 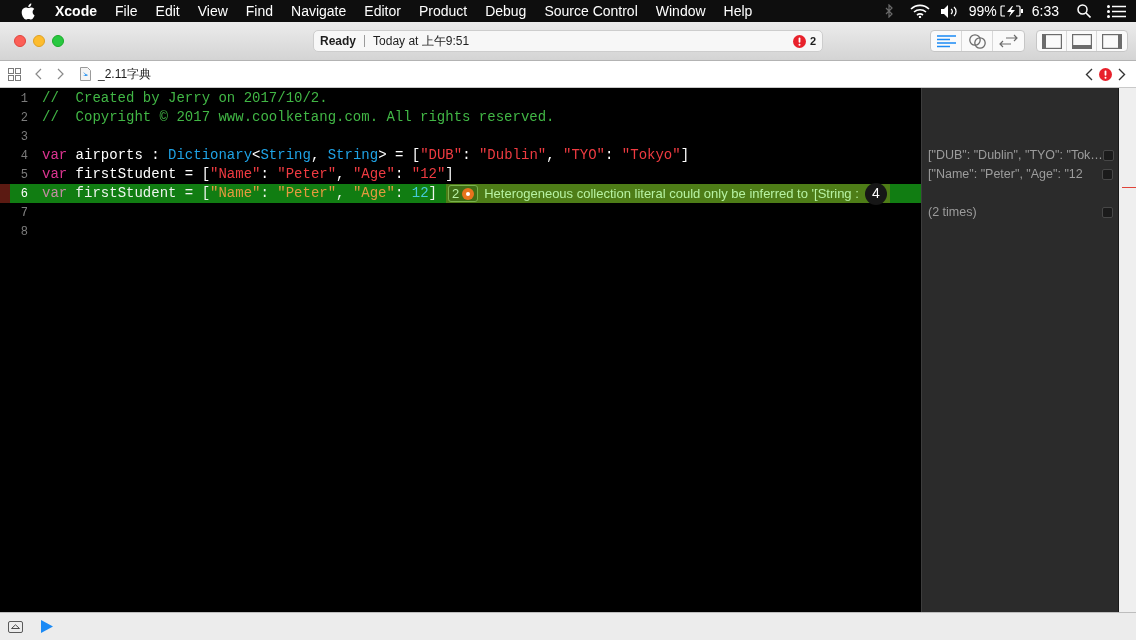 I want to click on menu-item: Navigate, so click(x=319, y=11).